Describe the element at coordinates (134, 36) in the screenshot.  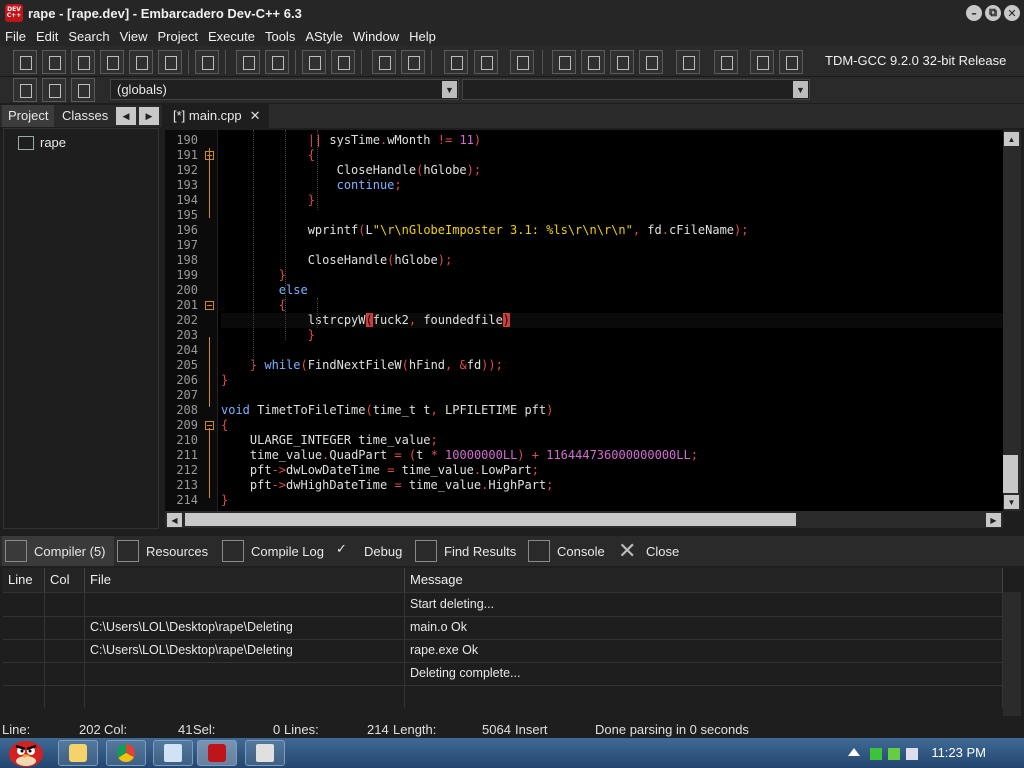
I see `menu-view: View` at that location.